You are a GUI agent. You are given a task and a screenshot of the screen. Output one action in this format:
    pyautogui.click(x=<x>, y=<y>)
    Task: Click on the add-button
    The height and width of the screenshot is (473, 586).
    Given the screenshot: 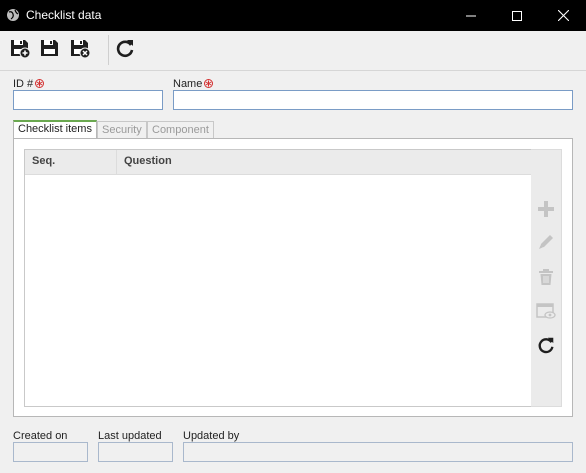 What is the action you would take?
    pyautogui.click(x=546, y=210)
    